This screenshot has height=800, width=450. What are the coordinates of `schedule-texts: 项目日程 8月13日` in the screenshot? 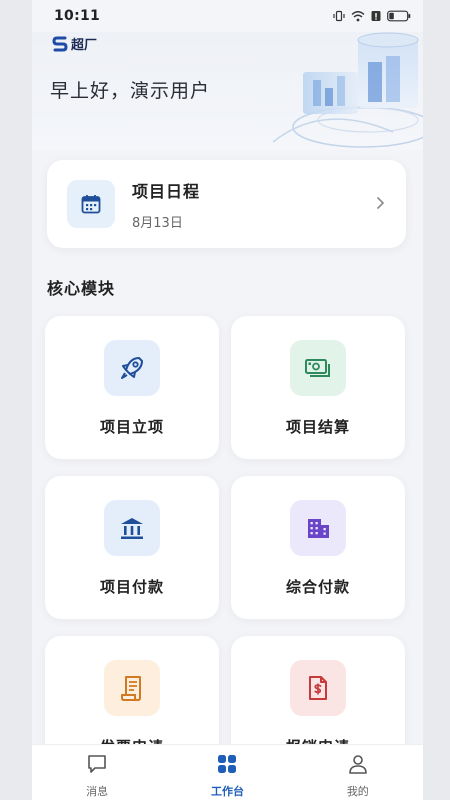 It's located at (166, 204).